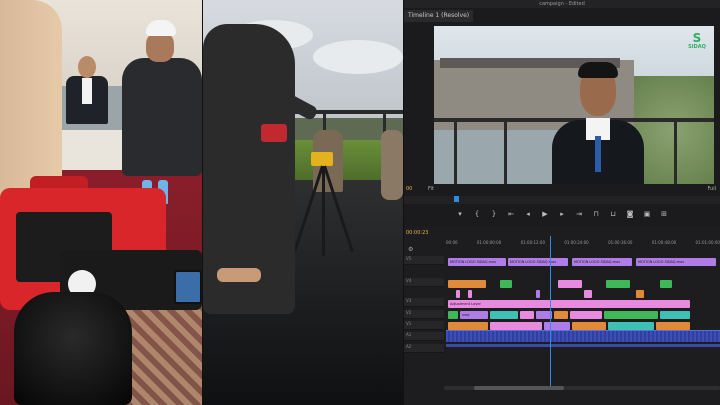  What do you see at coordinates (460, 214) in the screenshot?
I see `marker-icon: ▾` at bounding box center [460, 214].